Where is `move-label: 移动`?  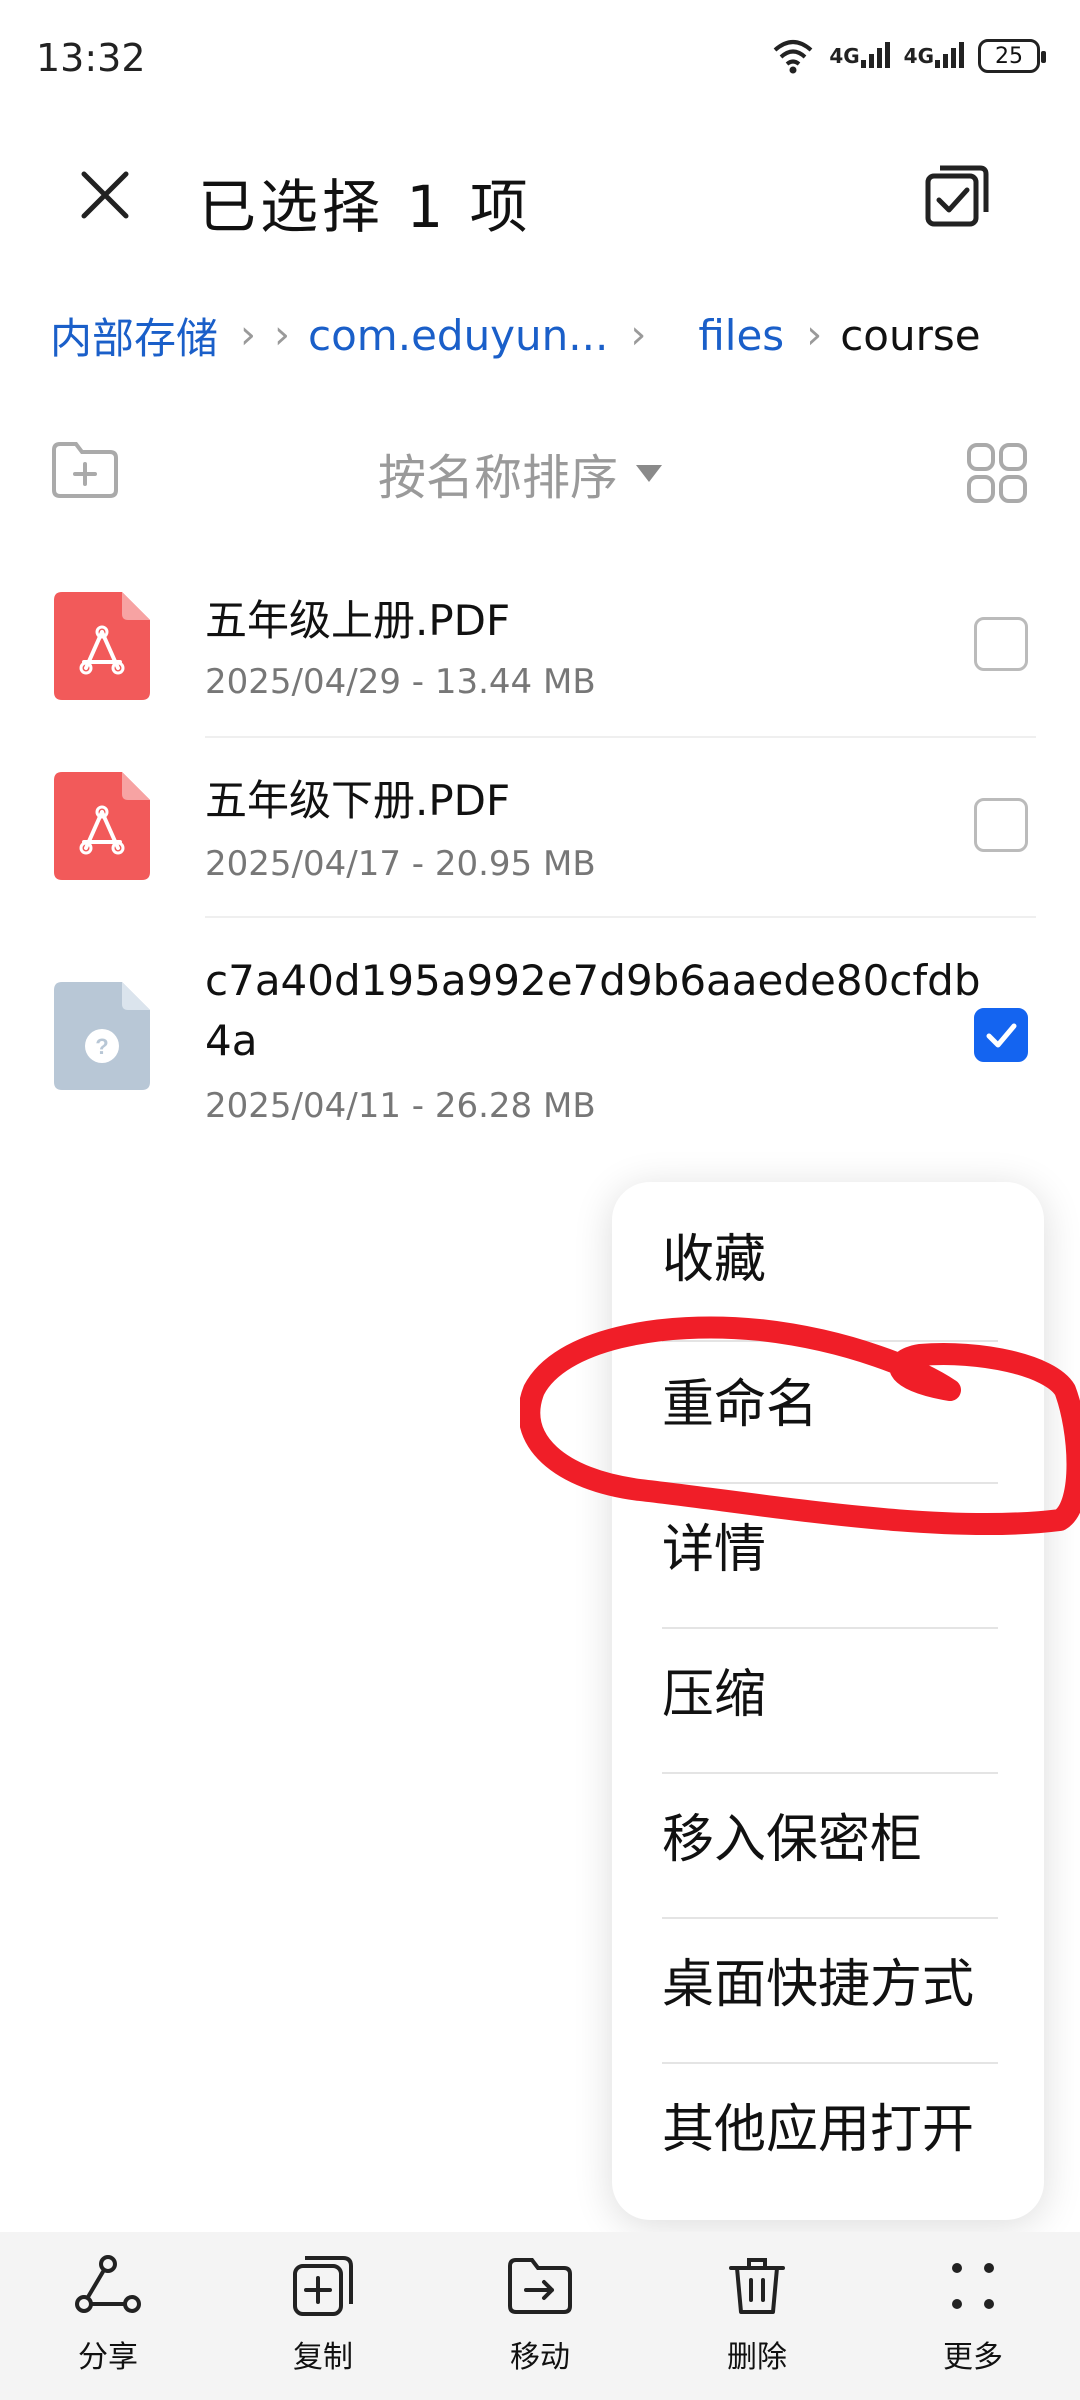 move-label: 移动 is located at coordinates (540, 2357).